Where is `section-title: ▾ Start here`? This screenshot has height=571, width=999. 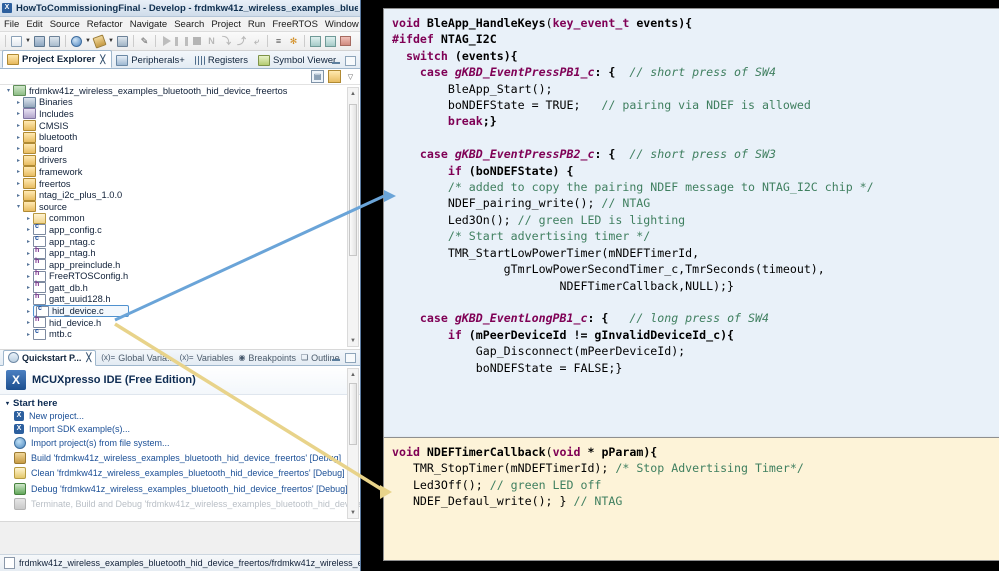 section-title: ▾ Start here is located at coordinates (180, 403).